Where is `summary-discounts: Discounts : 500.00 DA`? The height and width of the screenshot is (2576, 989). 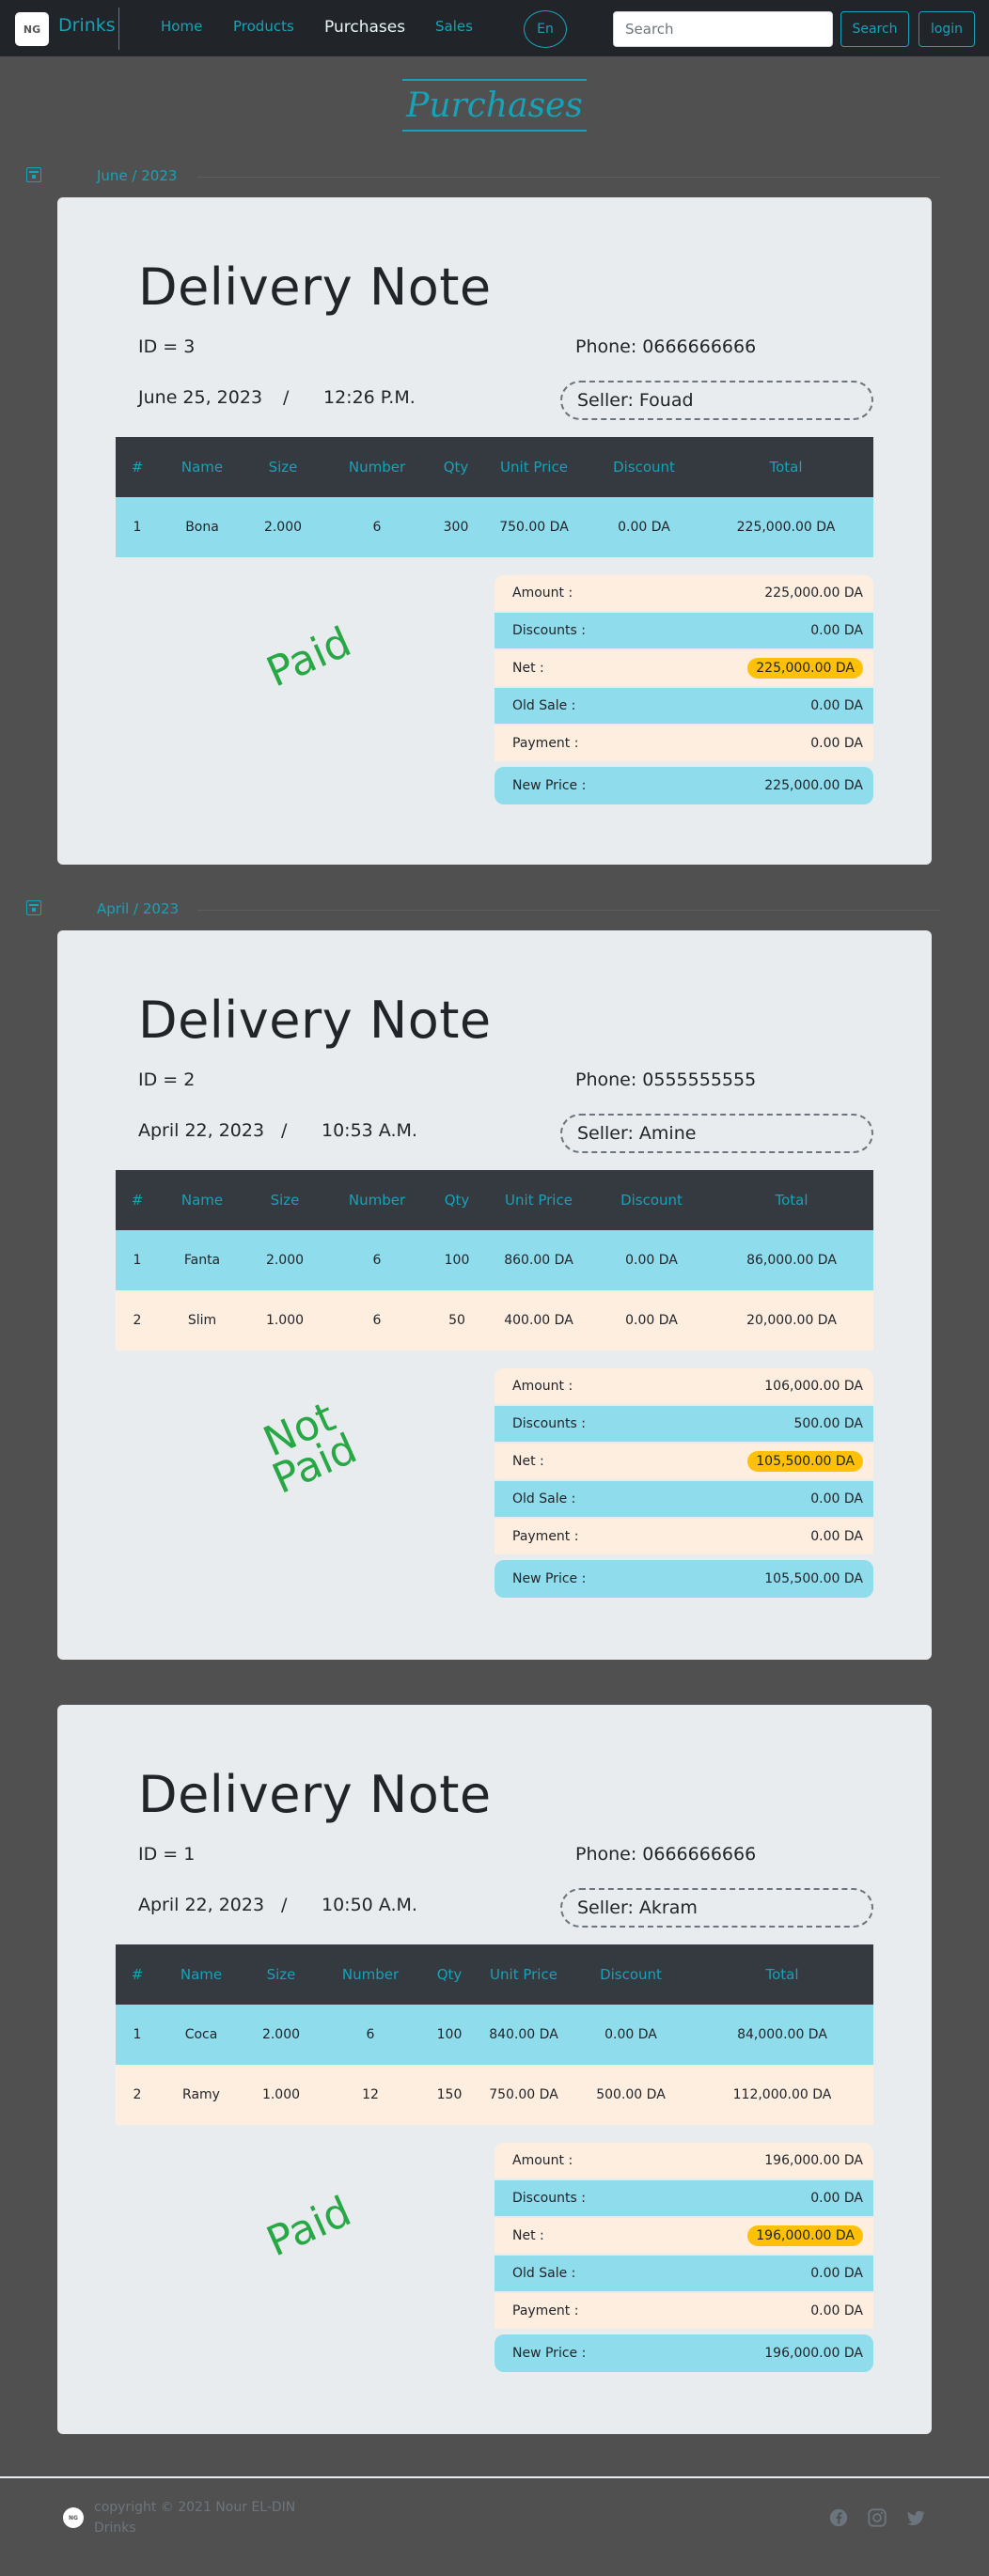 summary-discounts: Discounts : 500.00 DA is located at coordinates (683, 1424).